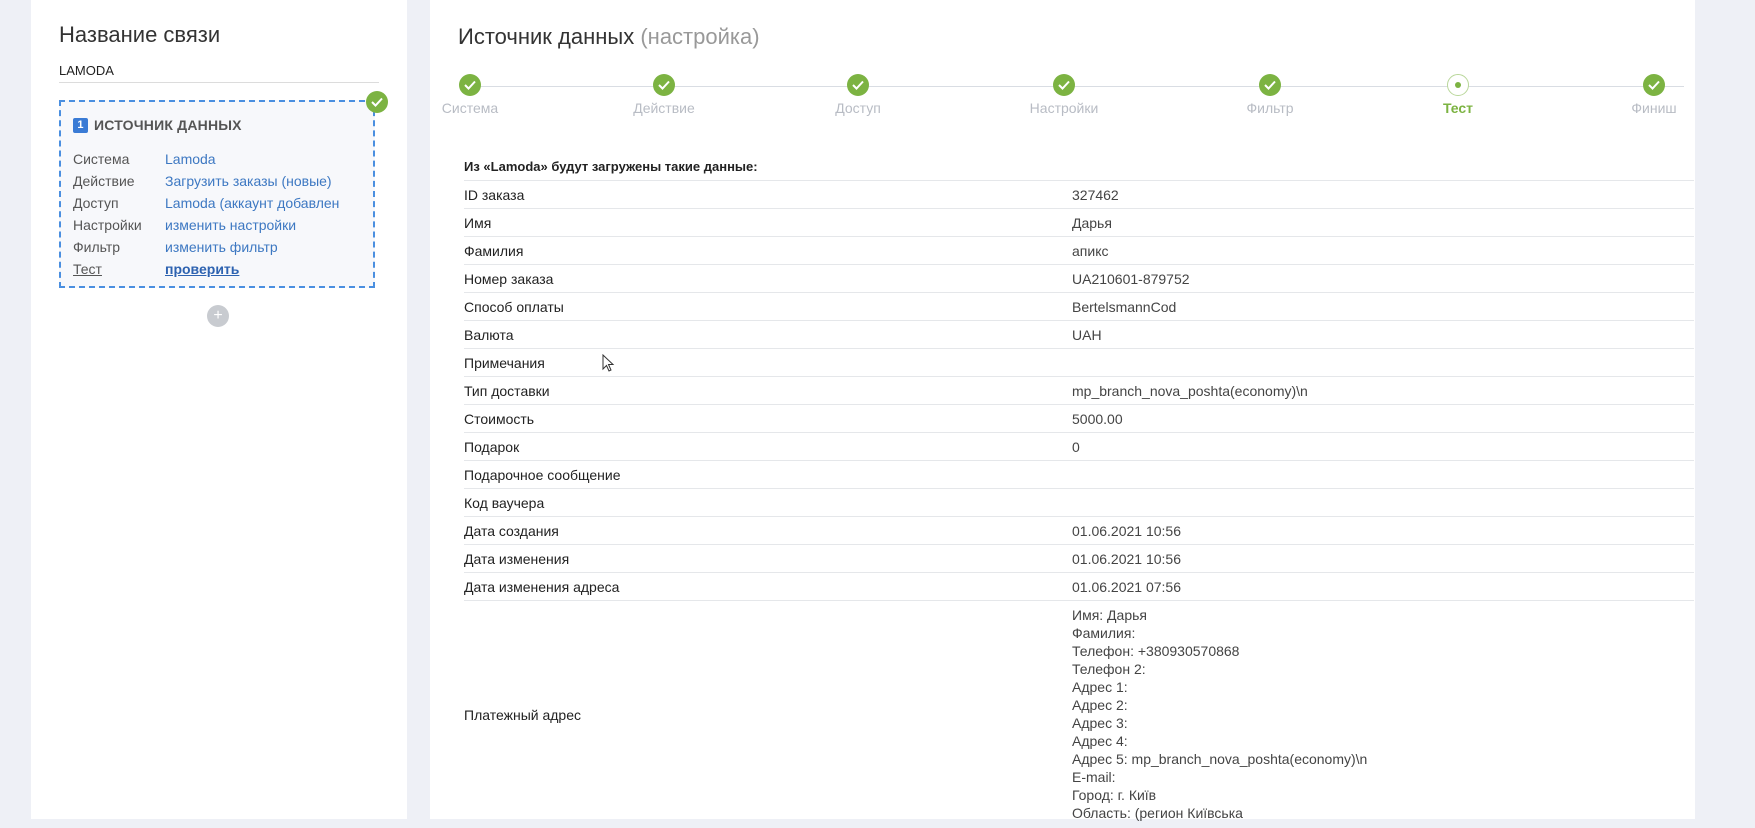 The height and width of the screenshot is (828, 1755). Describe the element at coordinates (768, 587) in the screenshot. I see `field-name: Дата изменения адреса` at that location.